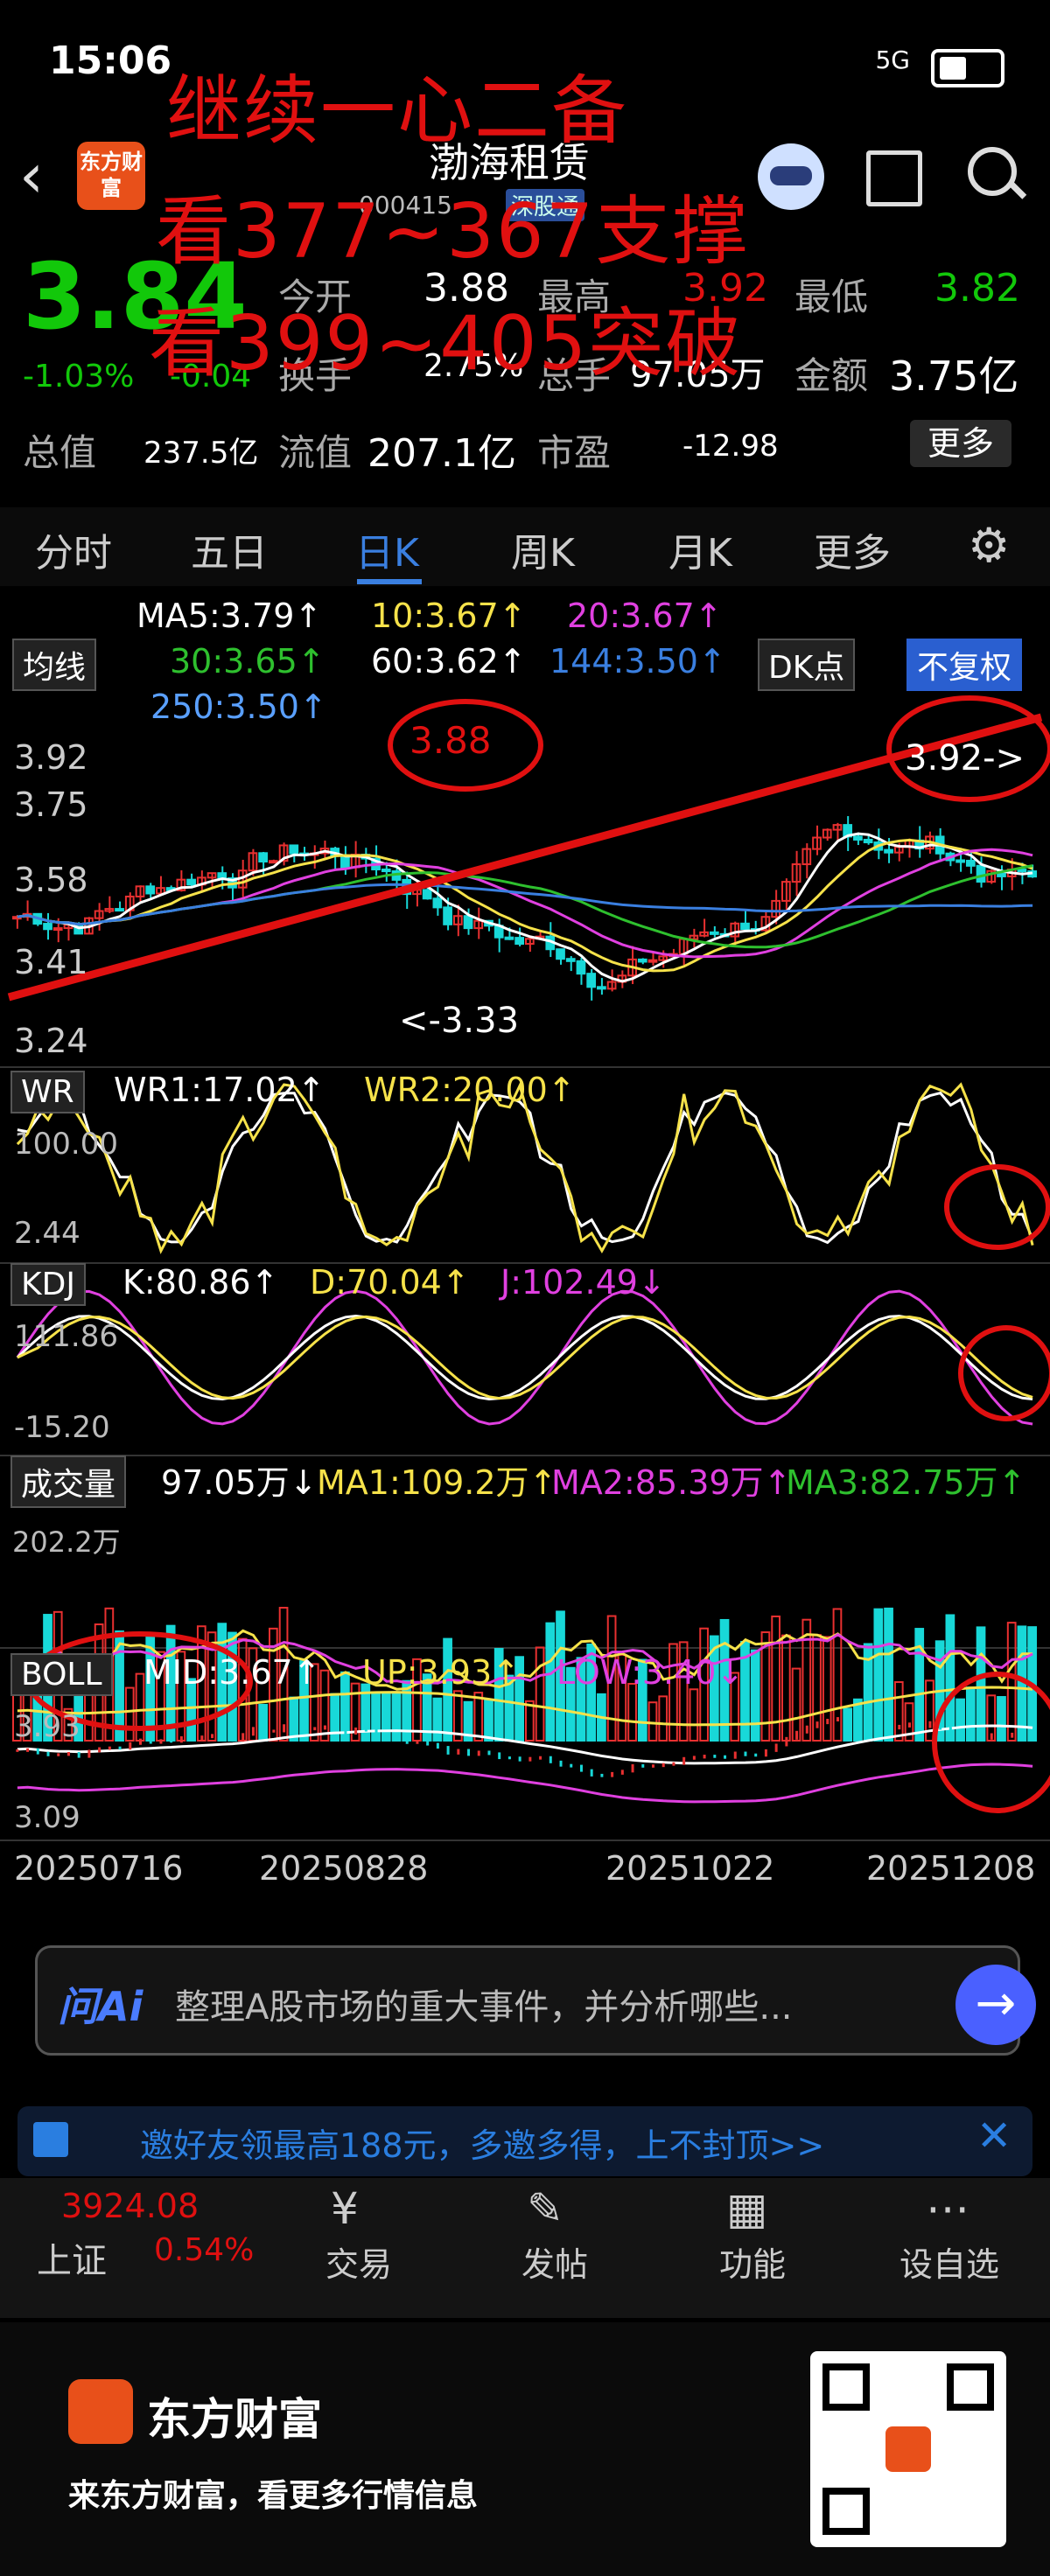  What do you see at coordinates (79, 376) in the screenshot?
I see `change-percent: -1.03%` at bounding box center [79, 376].